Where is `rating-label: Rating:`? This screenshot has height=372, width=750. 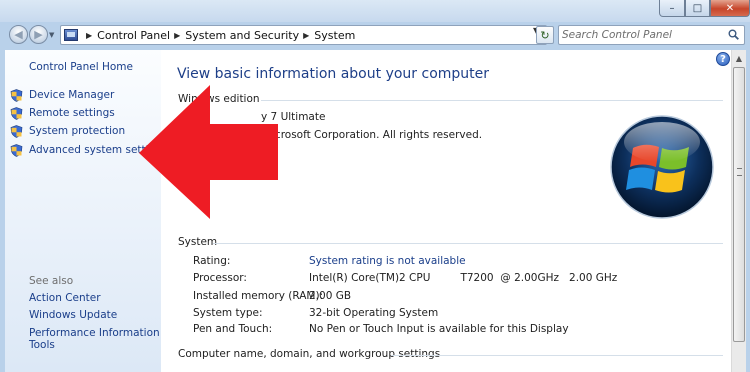
rating-label: Rating: is located at coordinates (212, 261).